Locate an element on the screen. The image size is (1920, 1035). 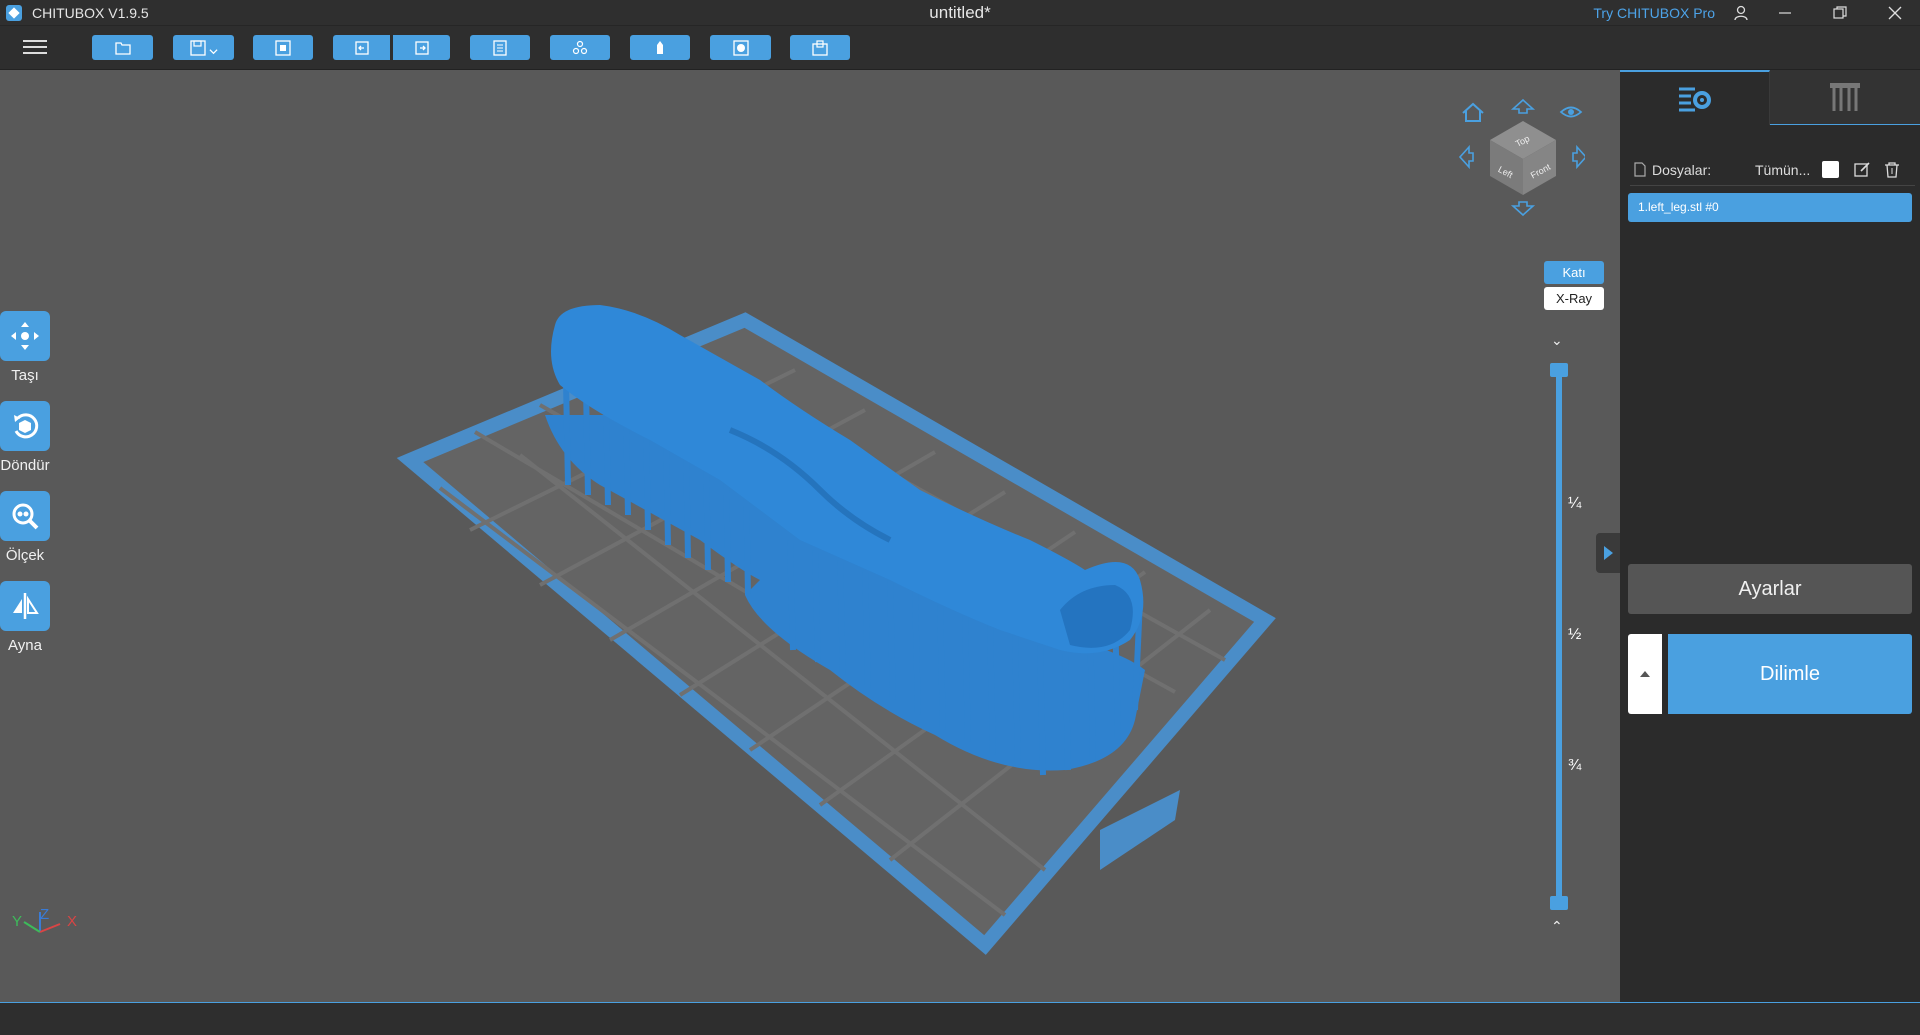
layer-slider-bottom-handle is located at coordinates (1559, 903).